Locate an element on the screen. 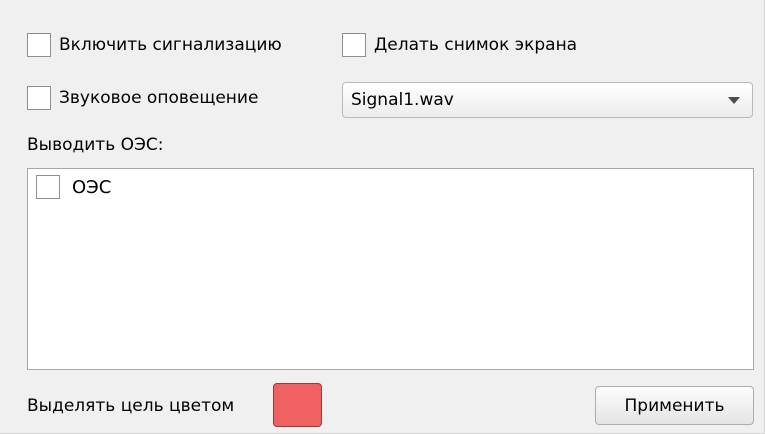  enable-alarm-label: Включить сигнализацию is located at coordinates (170, 44).